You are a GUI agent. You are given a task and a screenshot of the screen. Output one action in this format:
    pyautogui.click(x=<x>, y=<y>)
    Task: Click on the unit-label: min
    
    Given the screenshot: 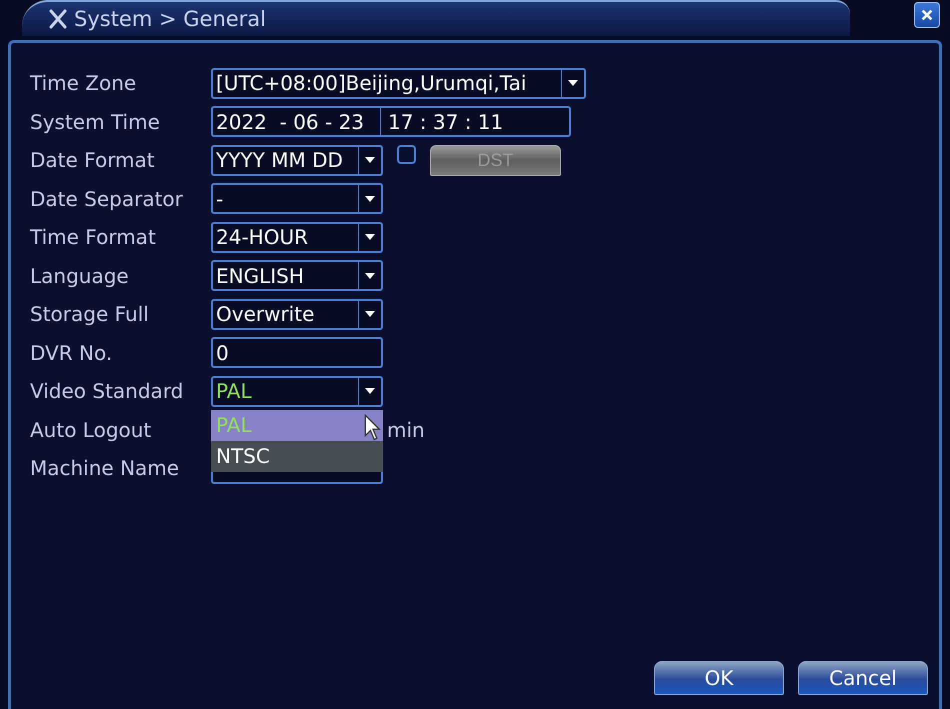 What is the action you would take?
    pyautogui.click(x=406, y=430)
    